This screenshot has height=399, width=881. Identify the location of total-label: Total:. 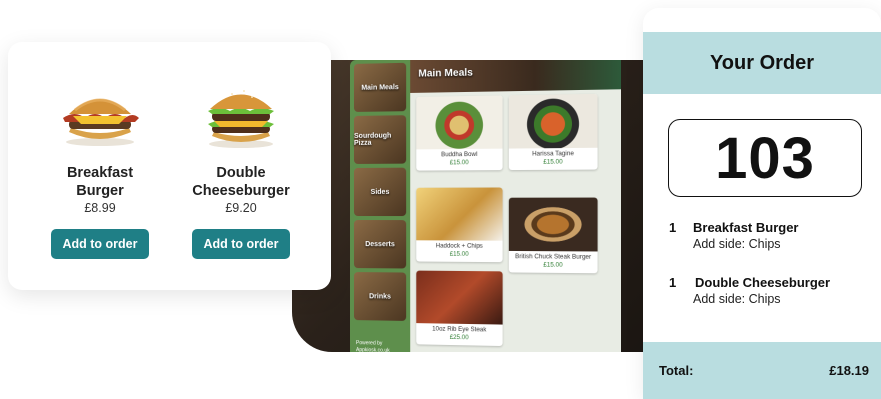
(676, 370).